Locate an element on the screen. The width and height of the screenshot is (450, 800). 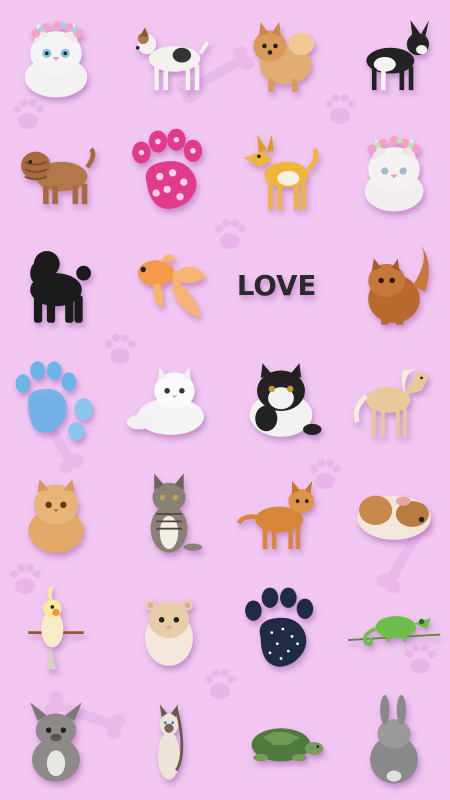
sticker-guinea-pig is located at coordinates (394, 514).